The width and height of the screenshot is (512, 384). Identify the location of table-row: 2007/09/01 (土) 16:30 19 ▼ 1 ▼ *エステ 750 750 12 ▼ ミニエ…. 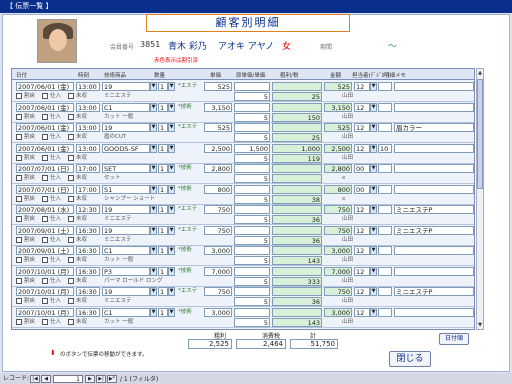
(243, 235).